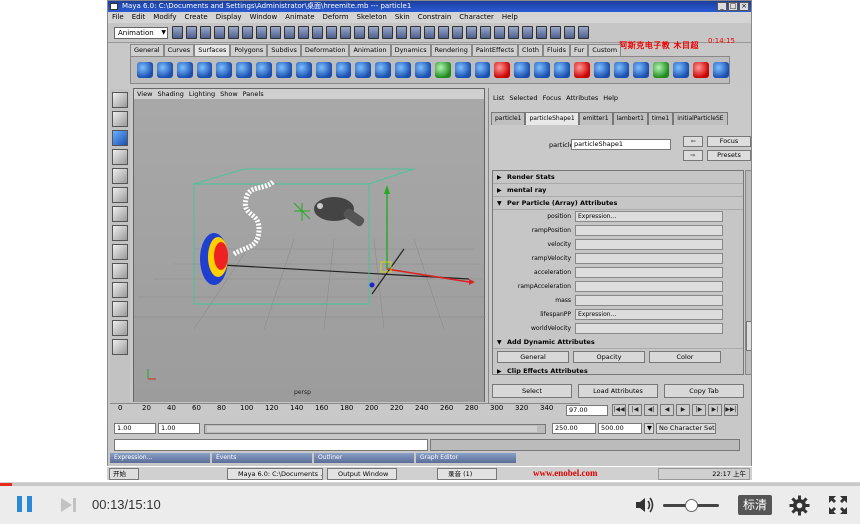 The image size is (860, 524). Describe the element at coordinates (699, 410) in the screenshot. I see `step-forward-frame-icon: |▶` at that location.